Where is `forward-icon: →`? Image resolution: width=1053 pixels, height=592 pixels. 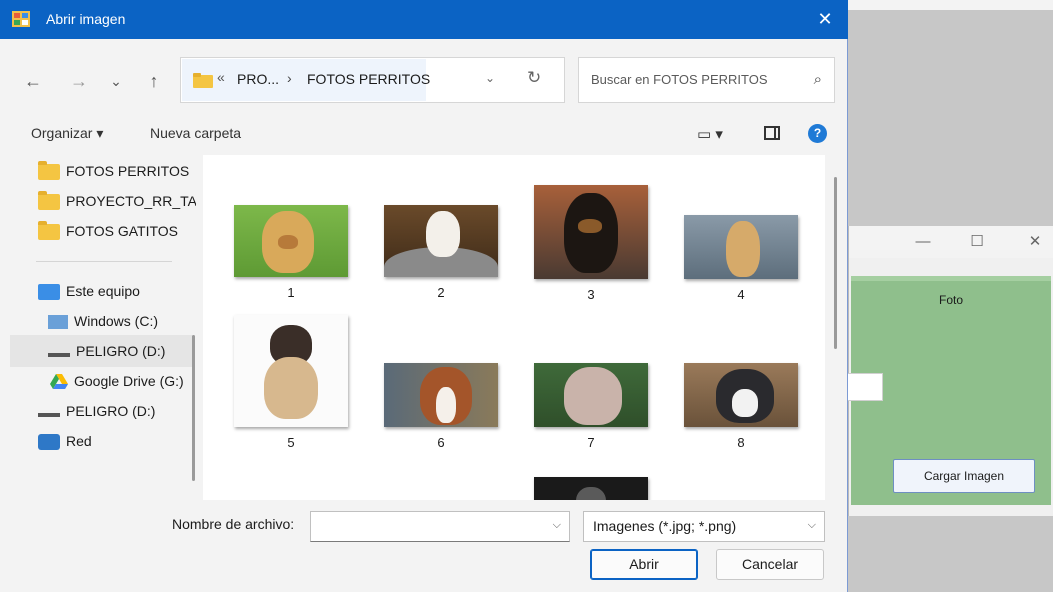
forward-icon: → is located at coordinates (79, 81).